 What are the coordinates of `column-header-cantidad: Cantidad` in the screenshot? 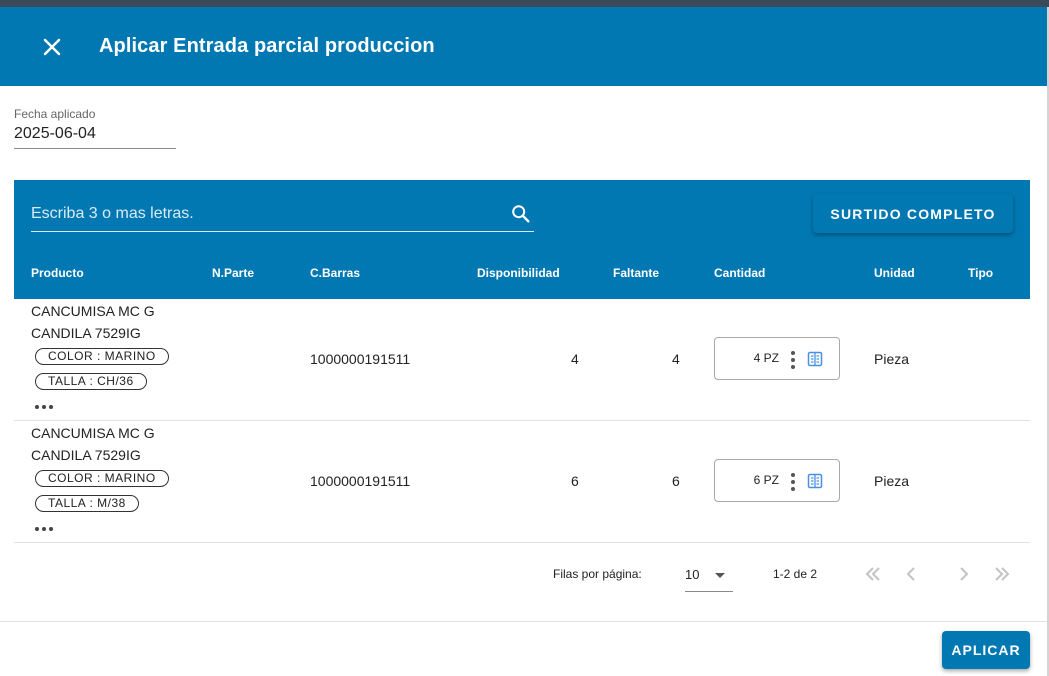 It's located at (739, 273).